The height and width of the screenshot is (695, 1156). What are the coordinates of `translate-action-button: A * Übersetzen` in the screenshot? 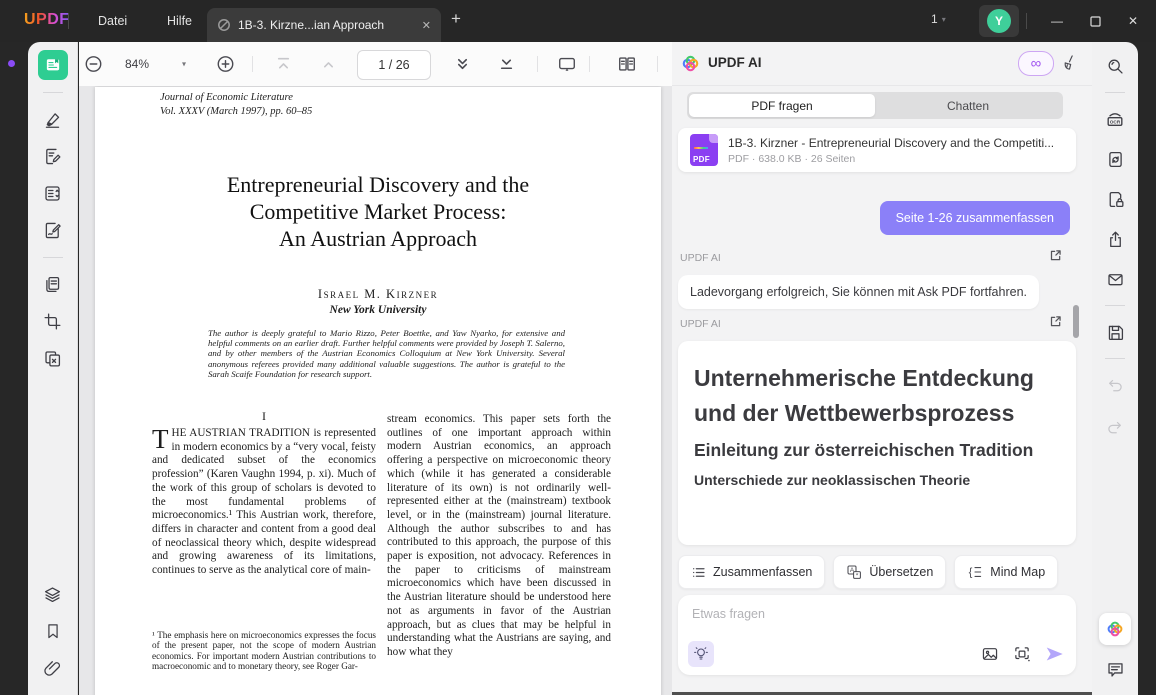 It's located at (890, 572).